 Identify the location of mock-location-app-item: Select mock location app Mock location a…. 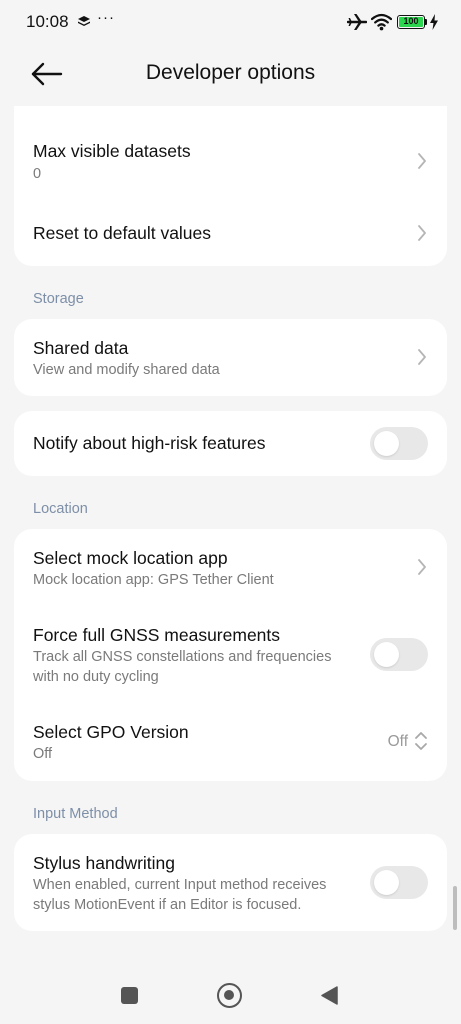
(230, 568).